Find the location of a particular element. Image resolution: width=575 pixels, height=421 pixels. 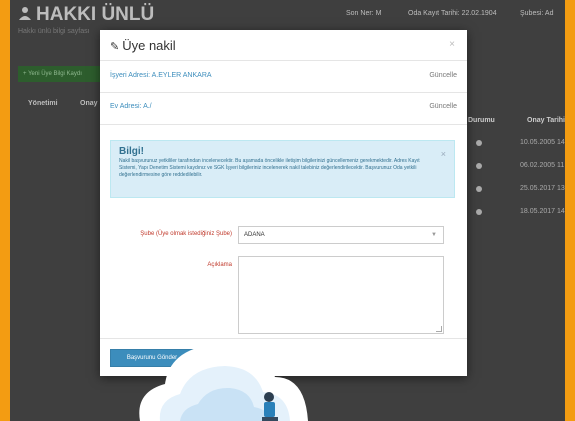

user-icon is located at coordinates (25, 13).